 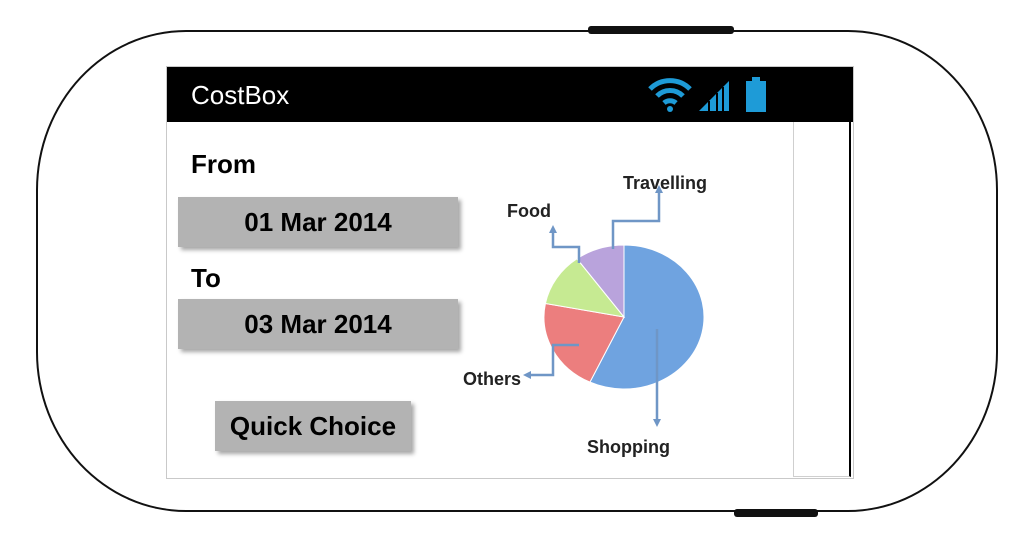 I want to click on leader-line-travelling, so click(x=637, y=217).